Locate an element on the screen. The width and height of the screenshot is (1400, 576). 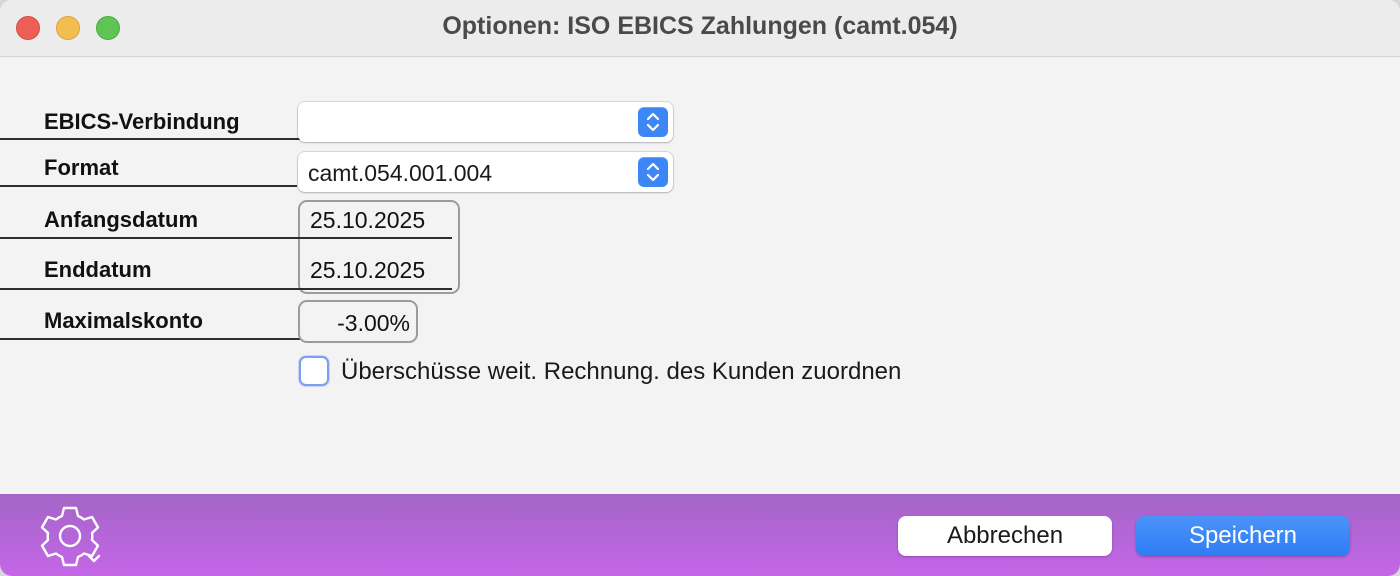
max-discount-field: -3.00% is located at coordinates (358, 321).